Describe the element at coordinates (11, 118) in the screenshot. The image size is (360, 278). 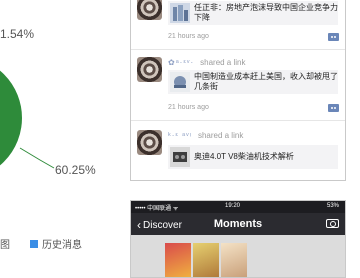
I see `pie-slice` at that location.